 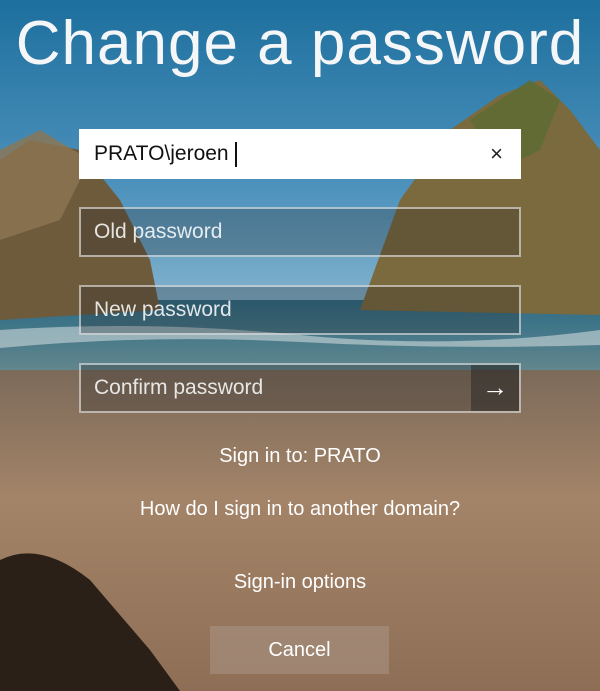 What do you see at coordinates (300, 582) in the screenshot?
I see `sign-in-options-link: Sign-in options` at bounding box center [300, 582].